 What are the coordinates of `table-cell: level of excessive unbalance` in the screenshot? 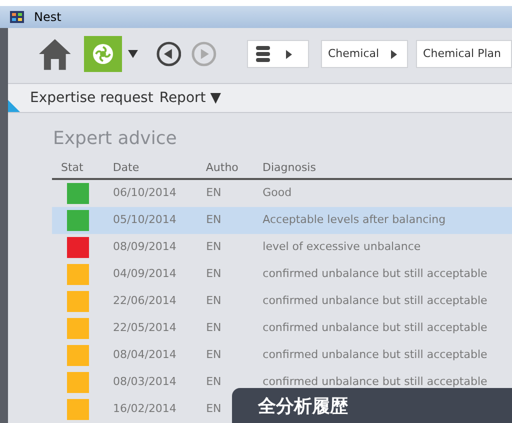 It's located at (341, 247).